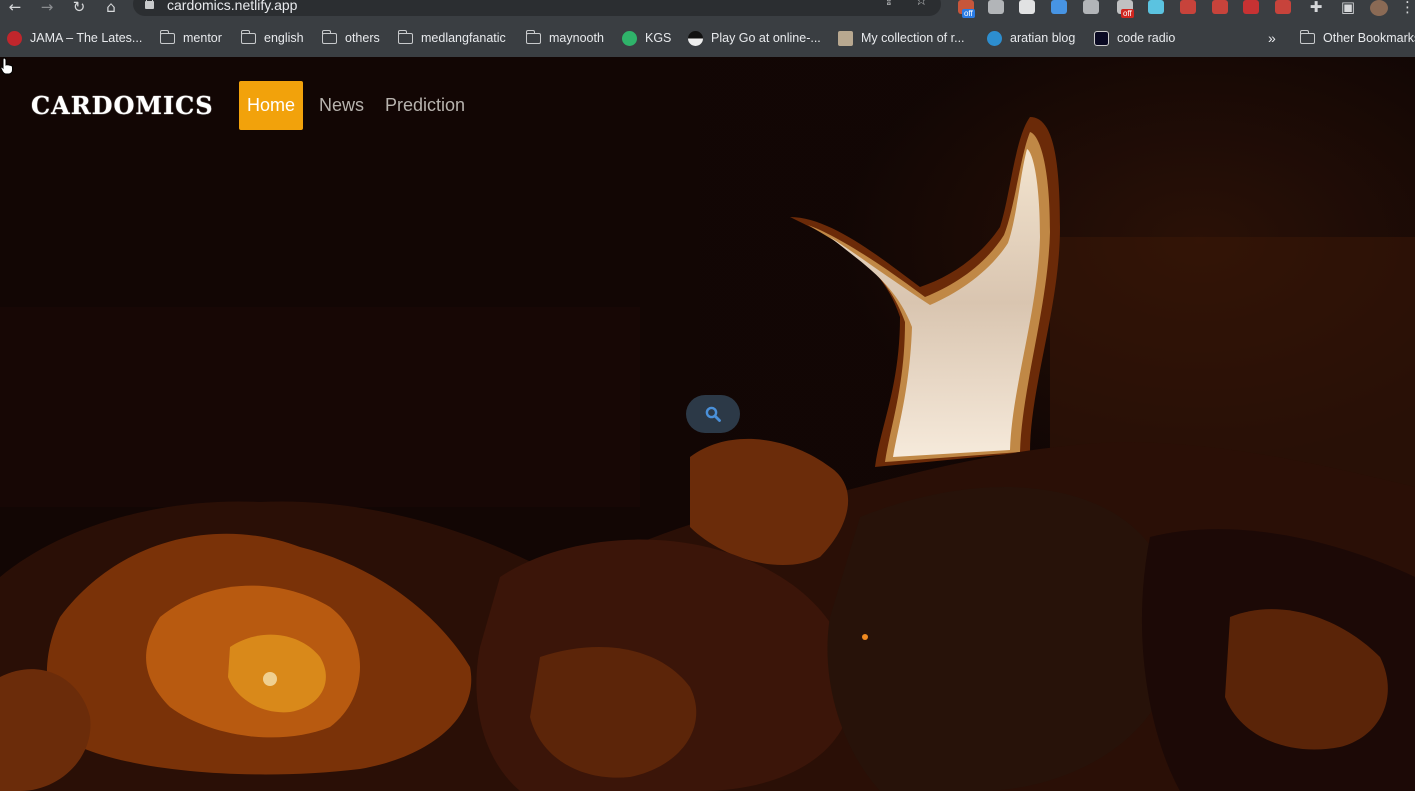  What do you see at coordinates (576, 38) in the screenshot?
I see `bookmark-label: maynooth` at bounding box center [576, 38].